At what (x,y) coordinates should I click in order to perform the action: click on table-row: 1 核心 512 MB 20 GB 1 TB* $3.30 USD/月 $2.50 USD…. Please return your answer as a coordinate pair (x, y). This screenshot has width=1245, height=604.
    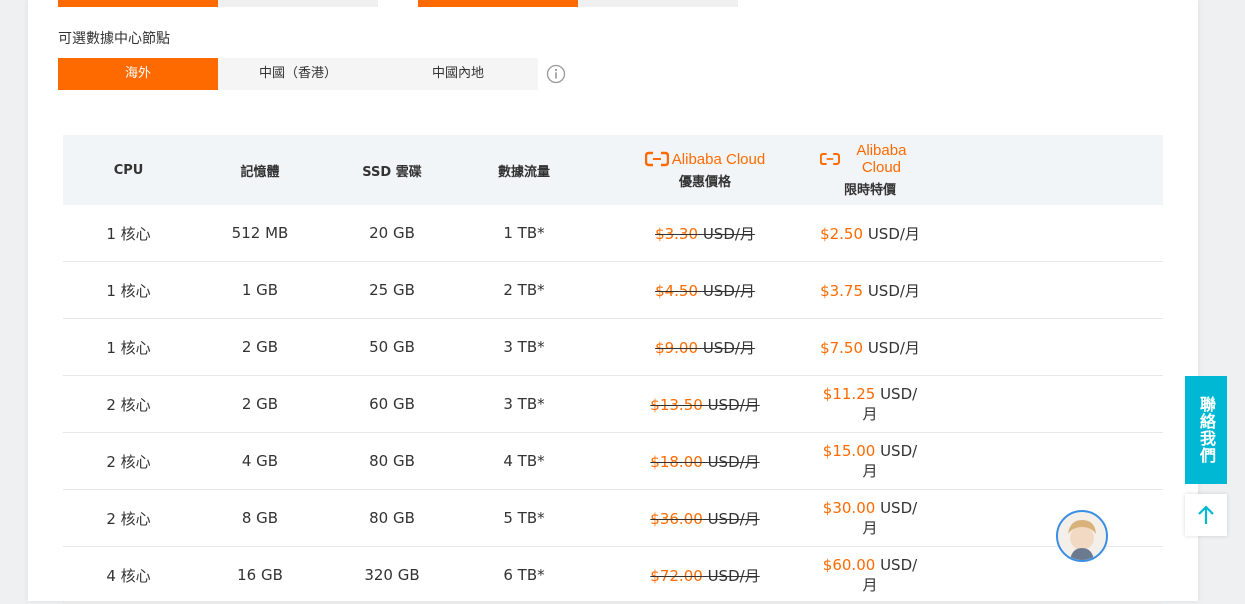
    Looking at the image, I should click on (613, 233).